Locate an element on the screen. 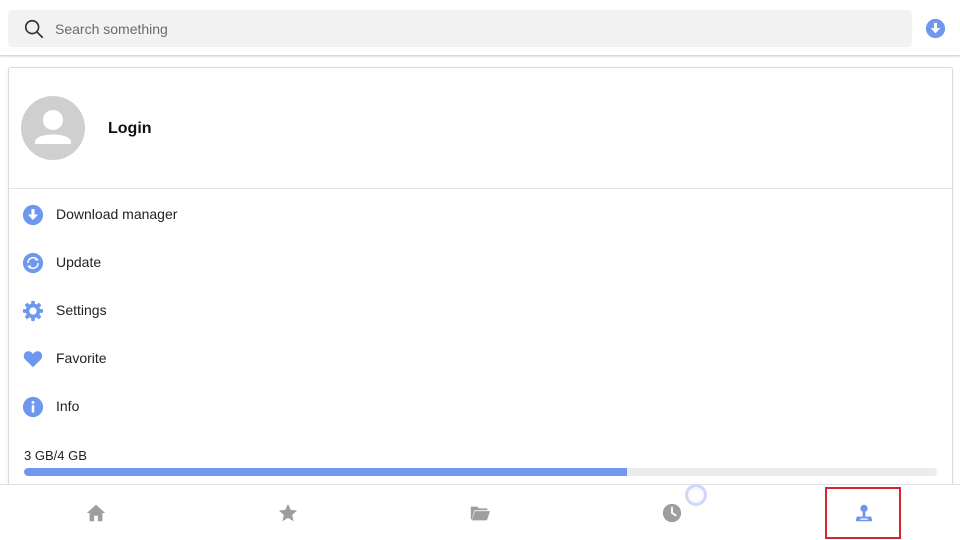 This screenshot has width=960, height=540. home-icon is located at coordinates (96, 513).